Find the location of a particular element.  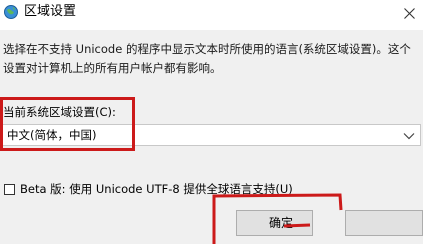

cancel-button is located at coordinates (384, 223).